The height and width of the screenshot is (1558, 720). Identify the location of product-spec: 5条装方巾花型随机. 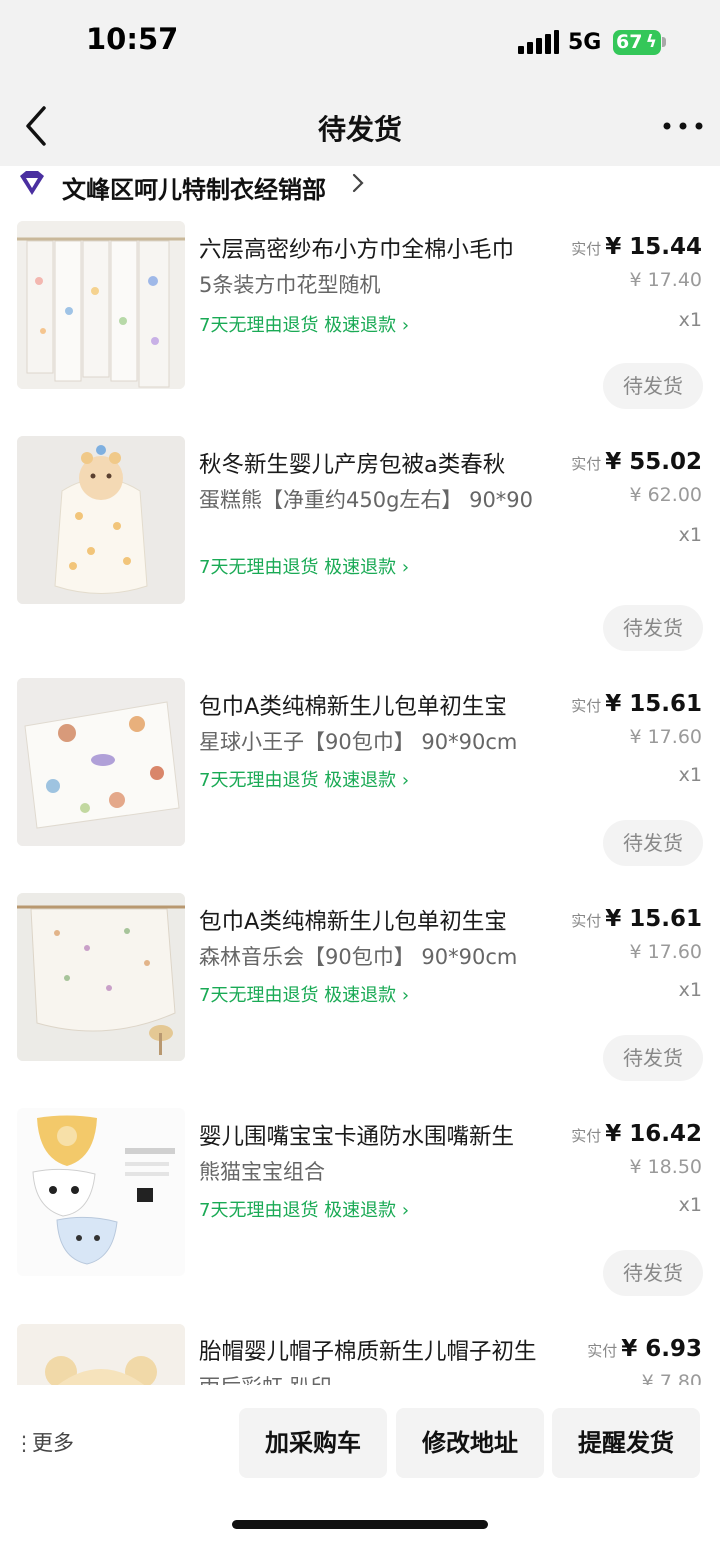
(290, 285).